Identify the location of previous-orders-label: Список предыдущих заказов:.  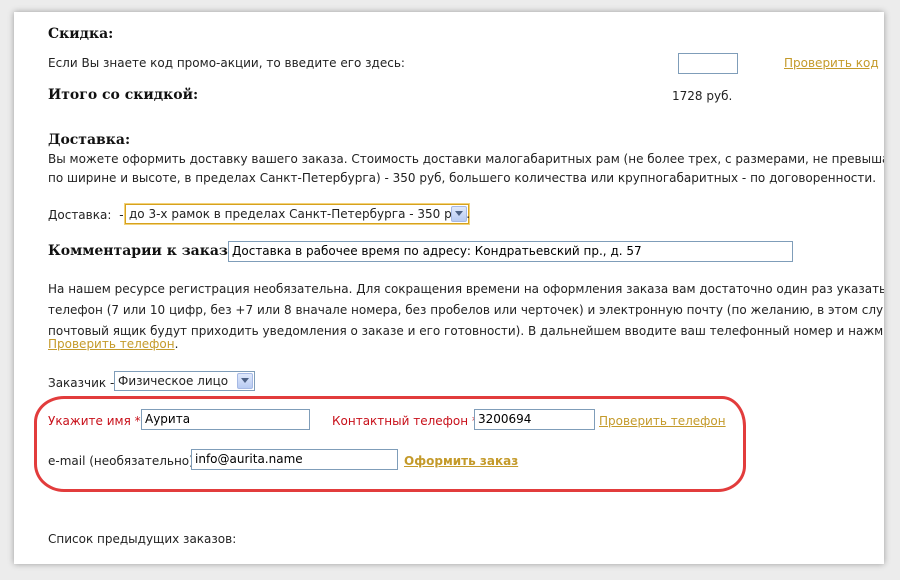
(142, 539).